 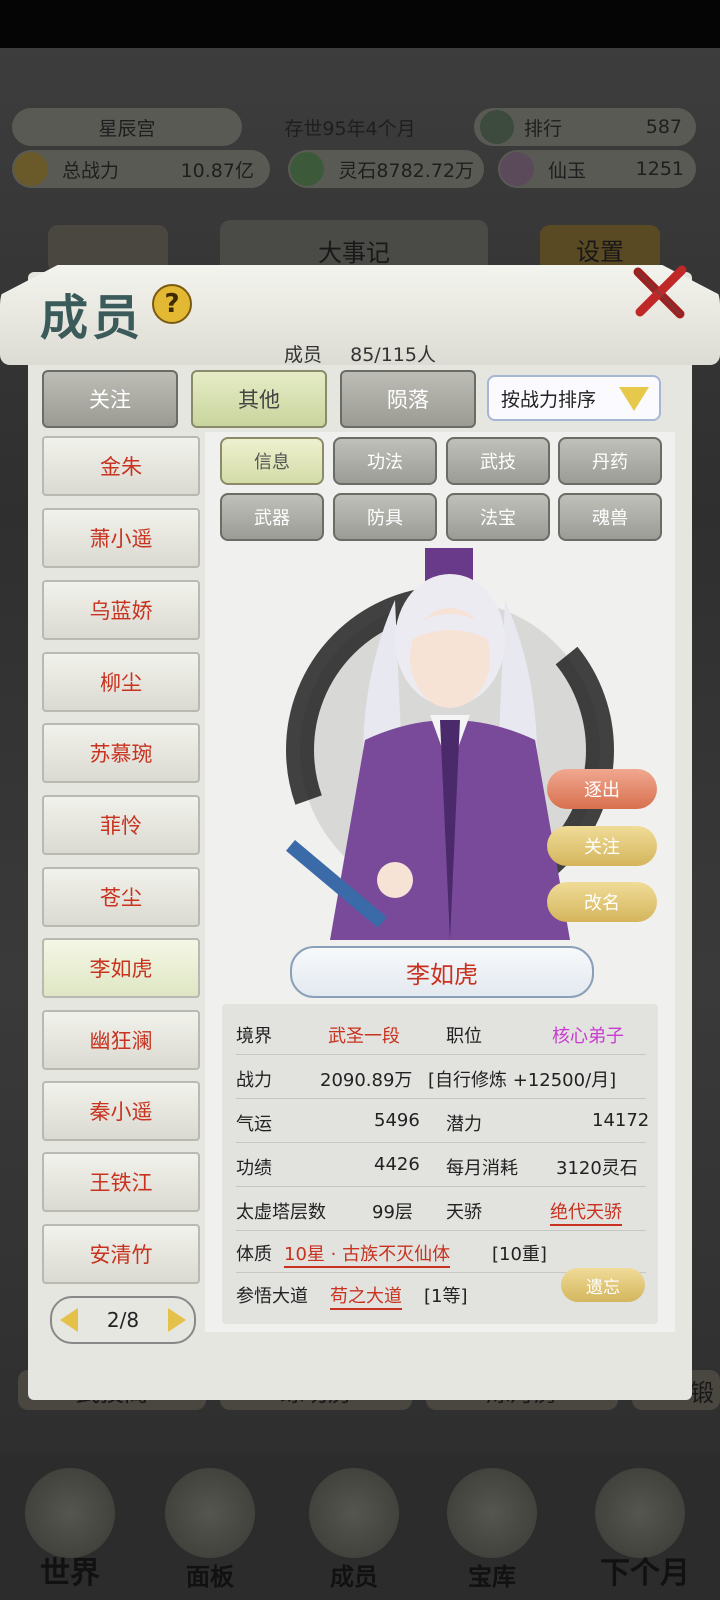 I want to click on nav-members: 成员, so click(x=354, y=1530).